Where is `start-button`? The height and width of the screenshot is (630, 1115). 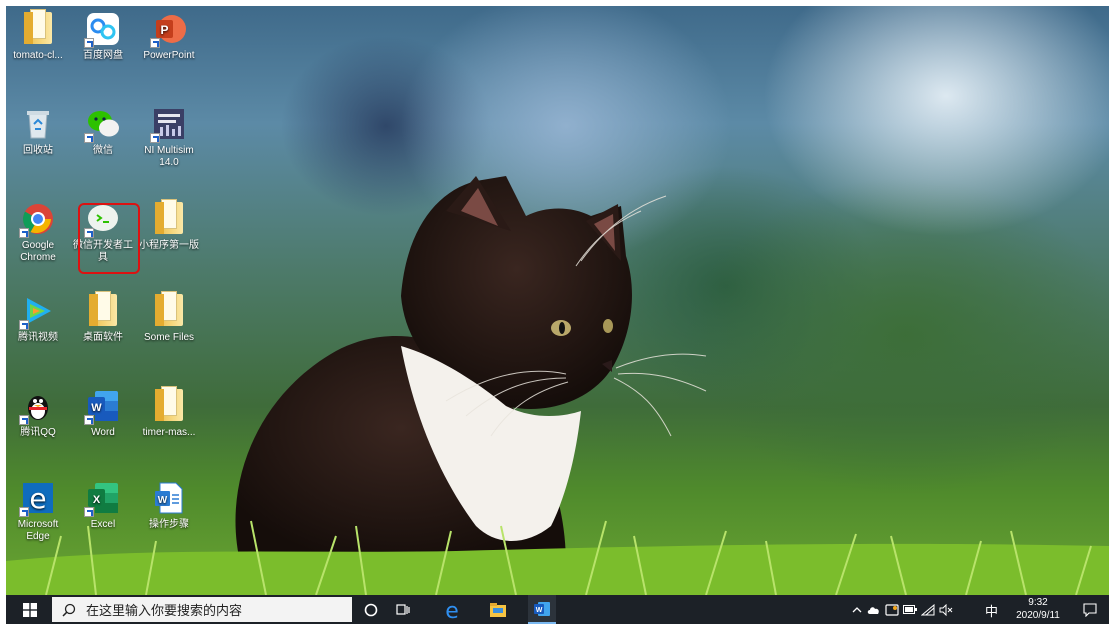 start-button is located at coordinates (30, 609).